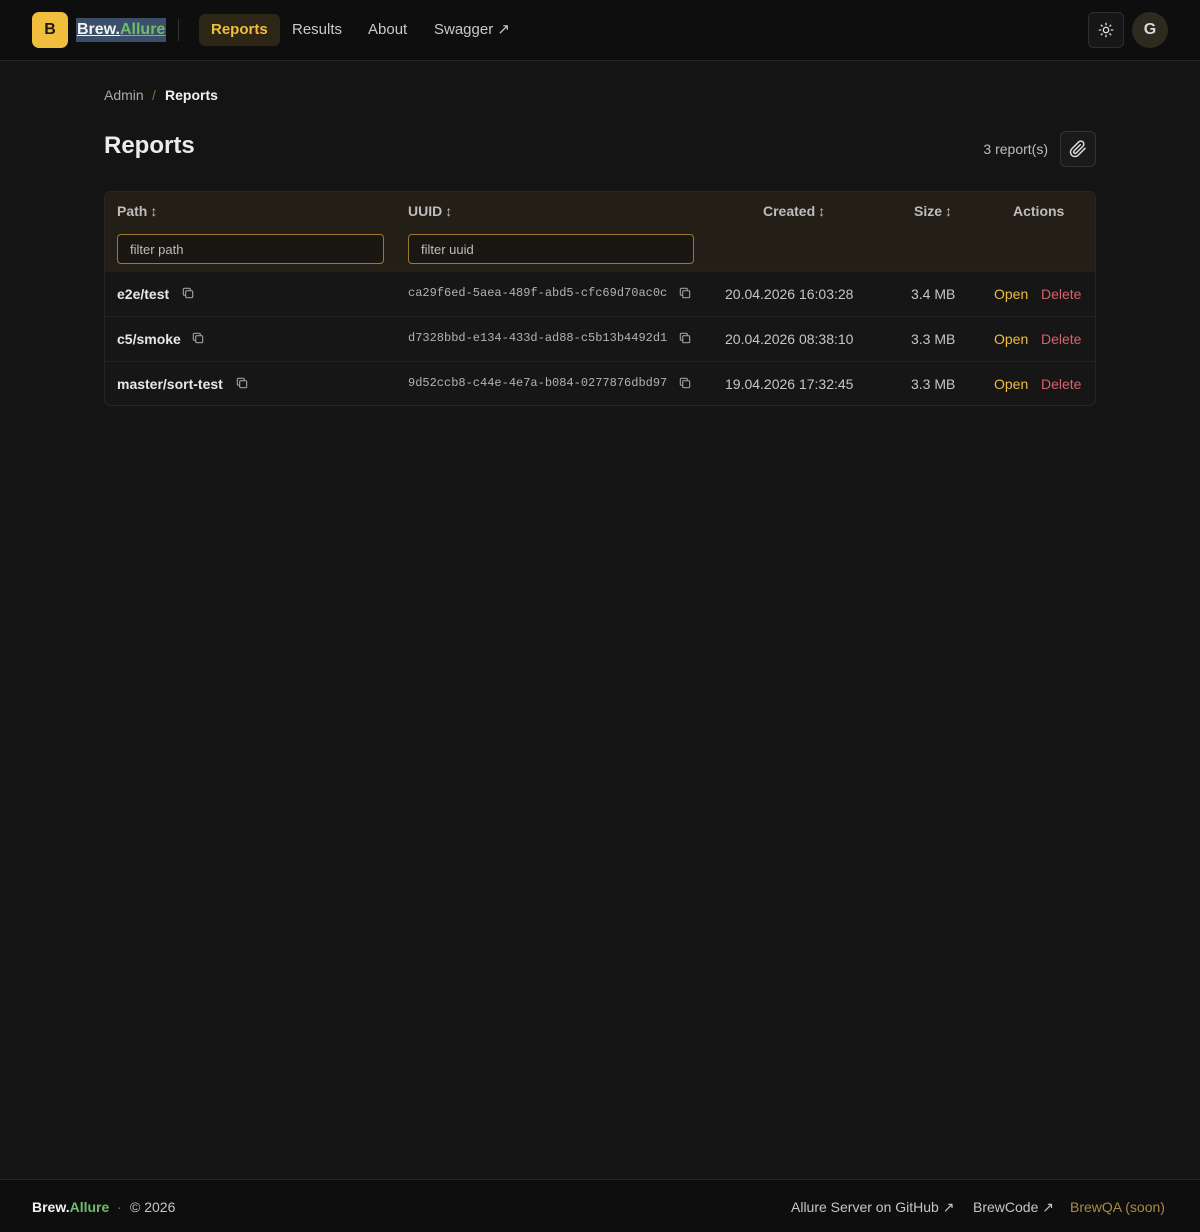 This screenshot has width=1200, height=1232. I want to click on column-header-size-label: Size, so click(928, 211).